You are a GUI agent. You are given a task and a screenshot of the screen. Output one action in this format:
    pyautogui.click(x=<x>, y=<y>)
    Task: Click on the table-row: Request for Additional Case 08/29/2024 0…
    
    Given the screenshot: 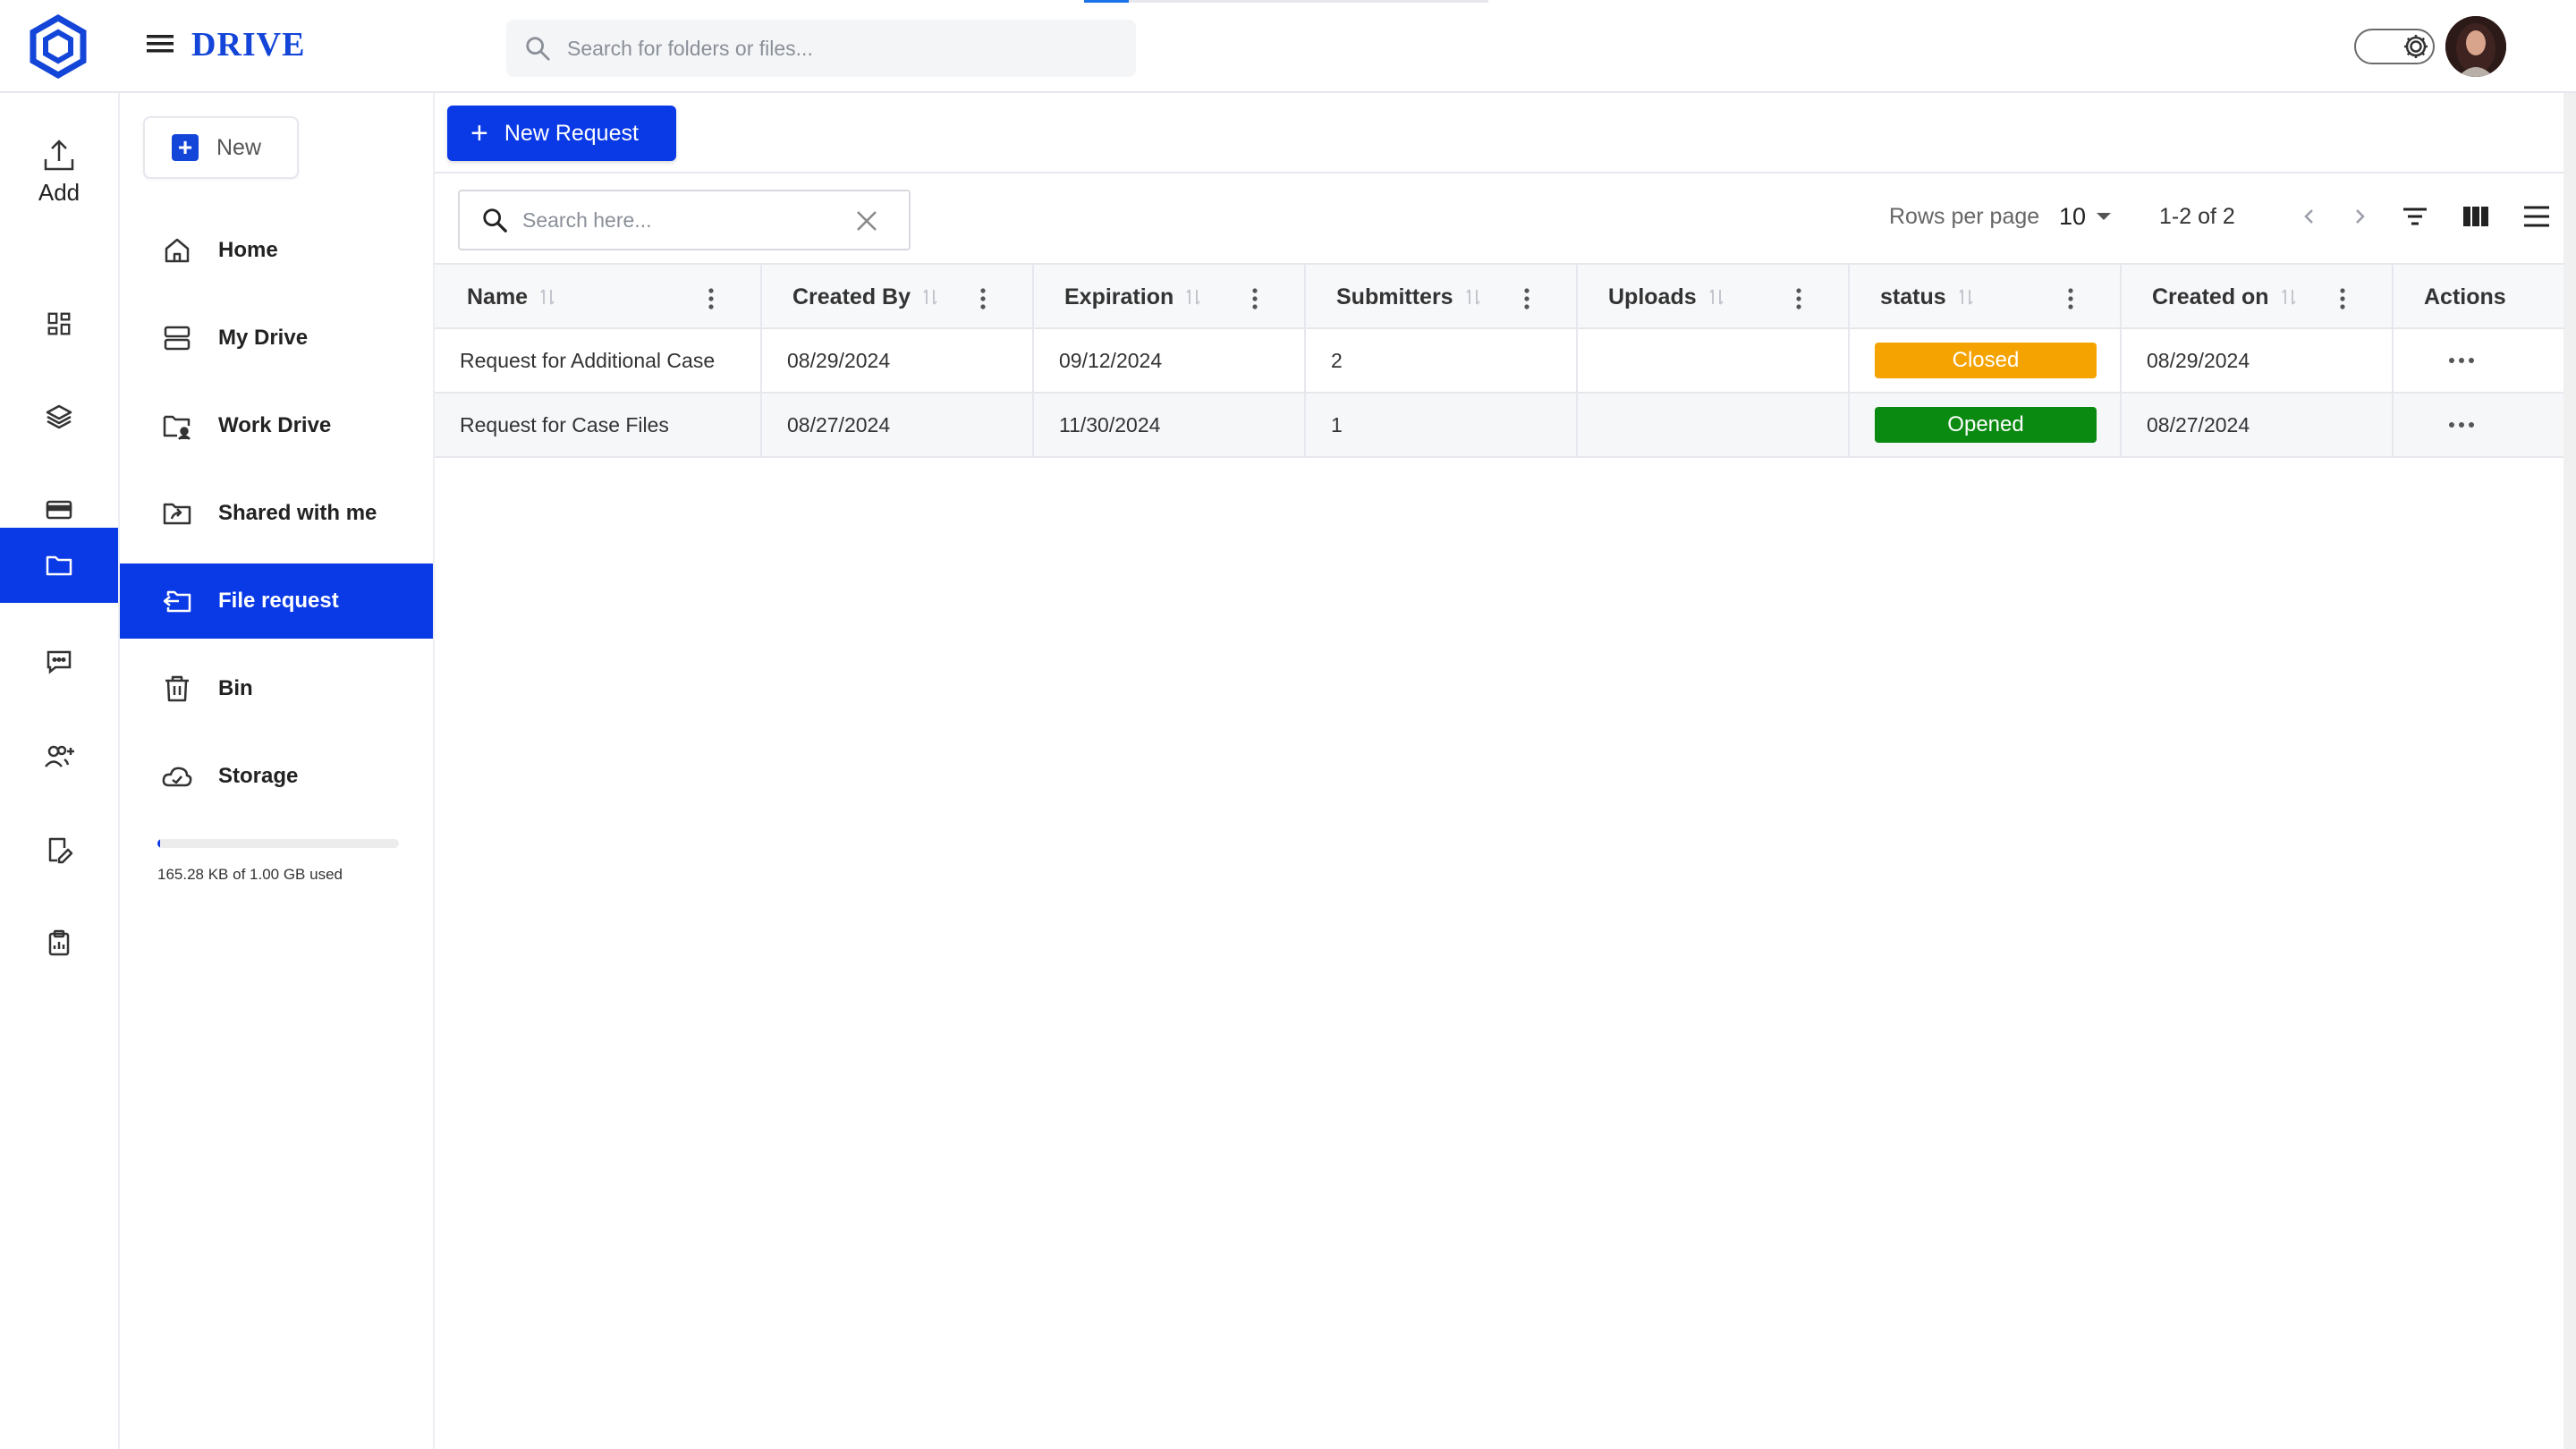 What is the action you would take?
    pyautogui.click(x=1505, y=361)
    